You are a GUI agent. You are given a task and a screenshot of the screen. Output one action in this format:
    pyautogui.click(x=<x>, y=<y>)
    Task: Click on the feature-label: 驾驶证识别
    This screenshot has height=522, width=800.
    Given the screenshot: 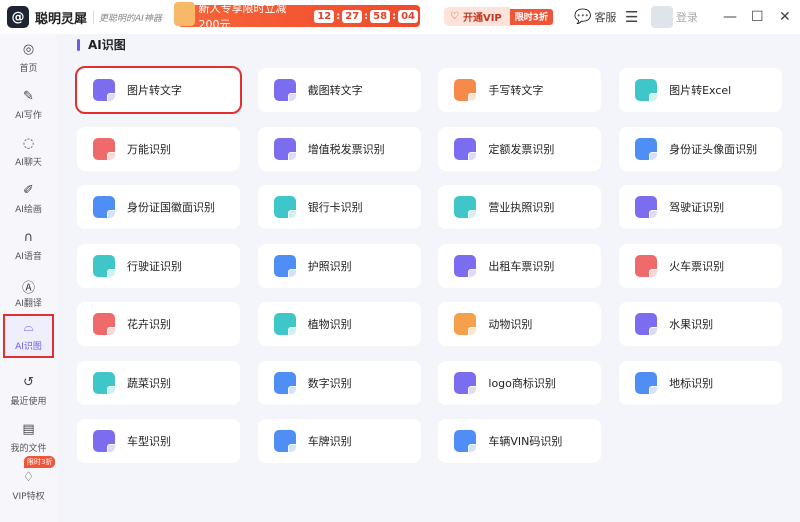 What is the action you would take?
    pyautogui.click(x=697, y=207)
    